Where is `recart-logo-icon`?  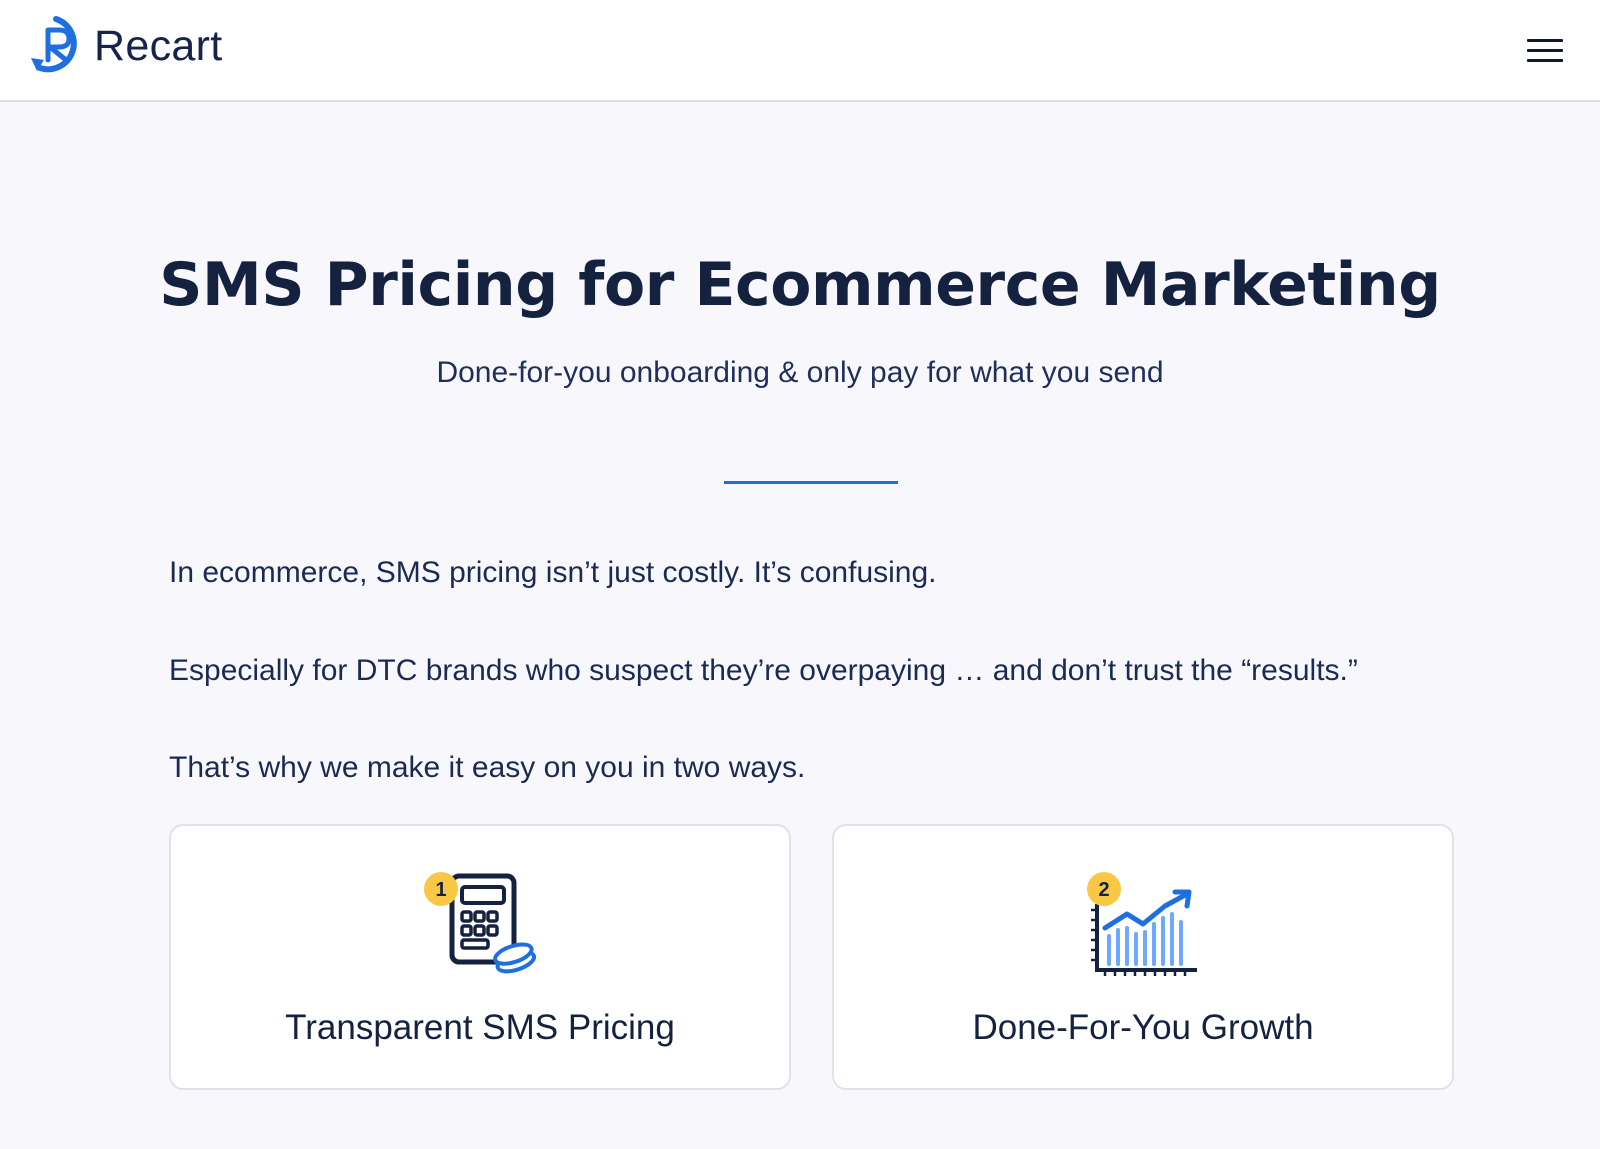
recart-logo-icon is located at coordinates (54, 44).